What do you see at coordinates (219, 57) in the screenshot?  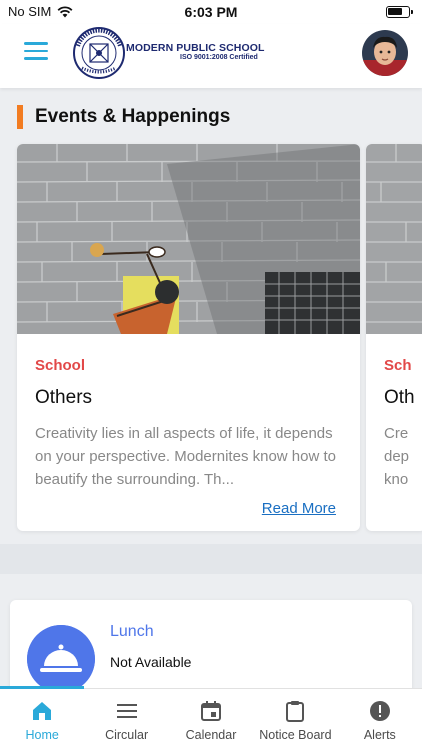 I see `school-certification: ISO 9001:2008 Certified` at bounding box center [219, 57].